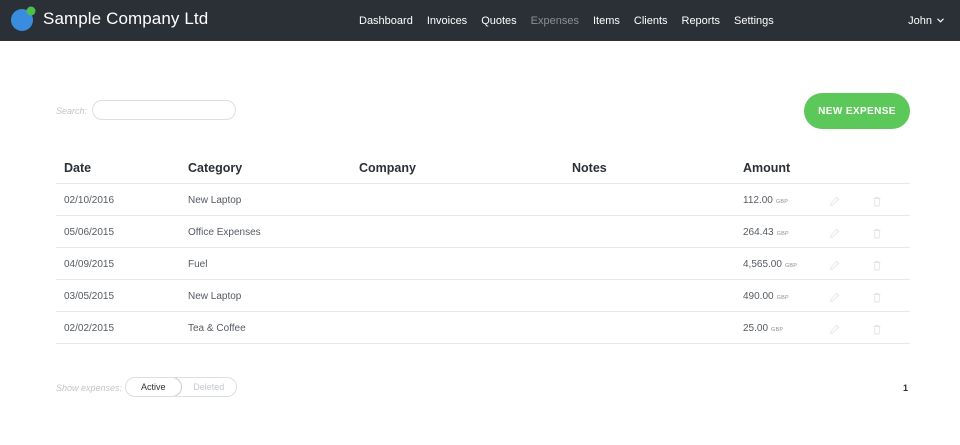 Image resolution: width=960 pixels, height=445 pixels. What do you see at coordinates (754, 21) in the screenshot?
I see `nav-settings: Settings` at bounding box center [754, 21].